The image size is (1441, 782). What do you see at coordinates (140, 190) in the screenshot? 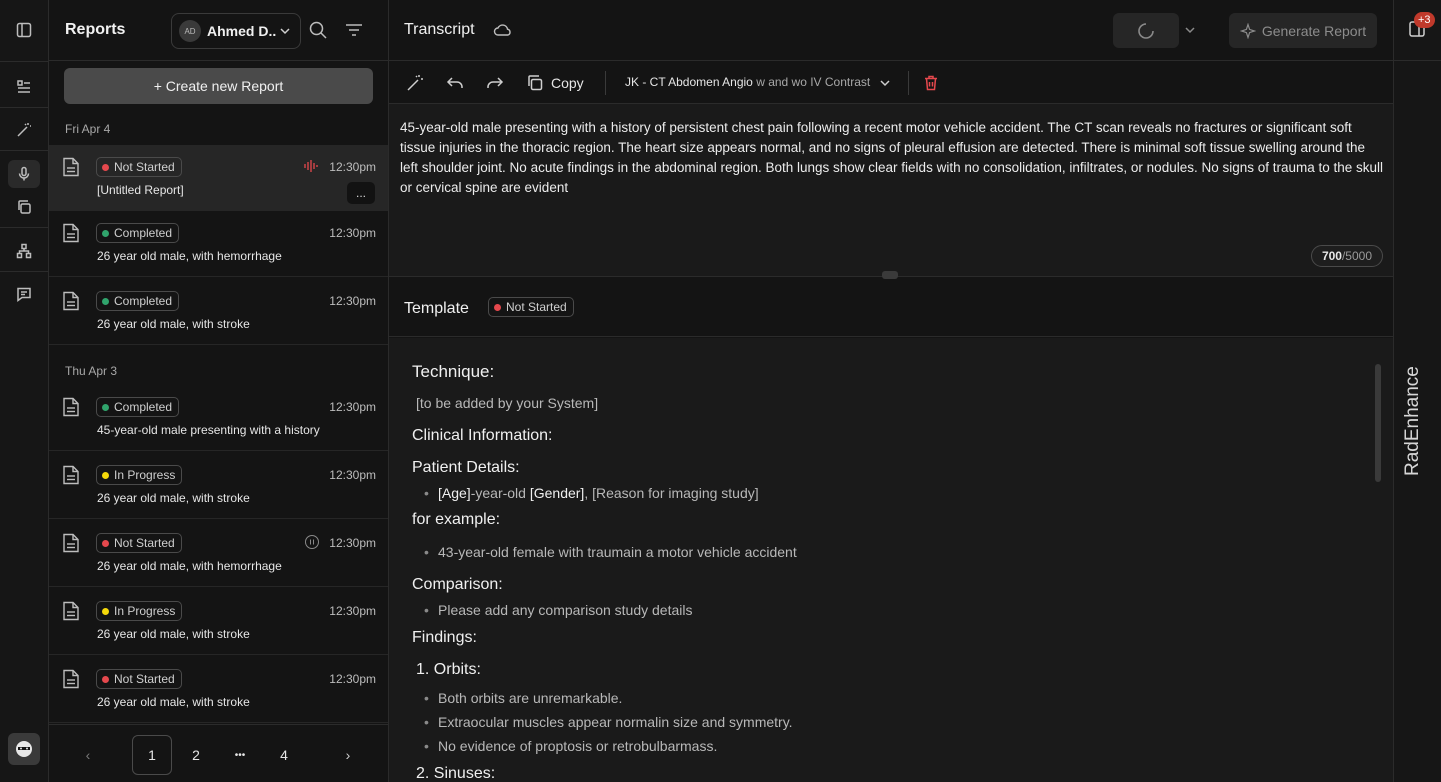
I see `report-title: [Untitled Report]` at bounding box center [140, 190].